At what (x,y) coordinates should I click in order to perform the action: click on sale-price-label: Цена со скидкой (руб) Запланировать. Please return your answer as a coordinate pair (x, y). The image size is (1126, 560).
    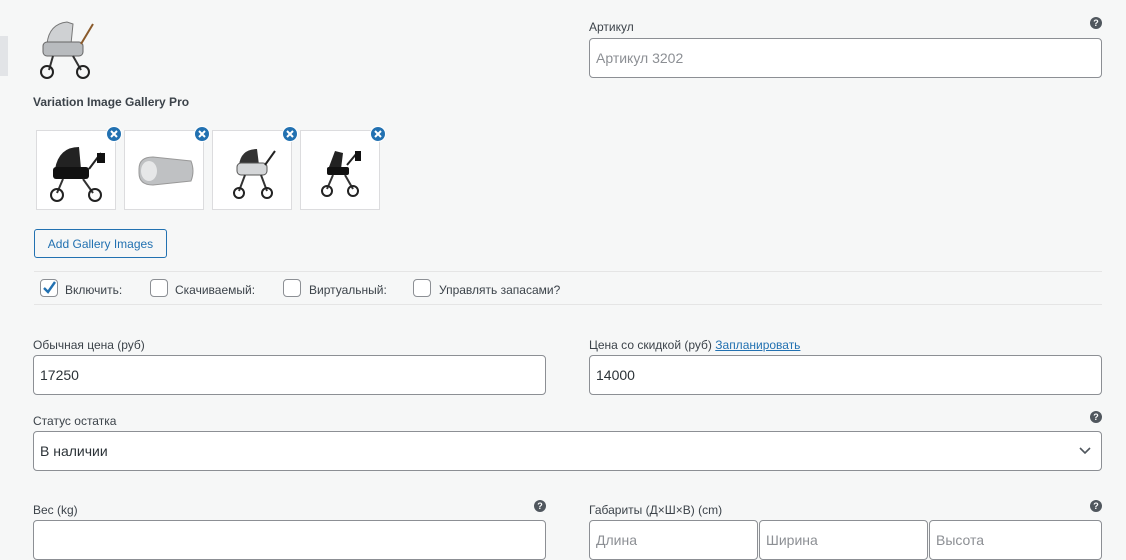
    Looking at the image, I should click on (694, 345).